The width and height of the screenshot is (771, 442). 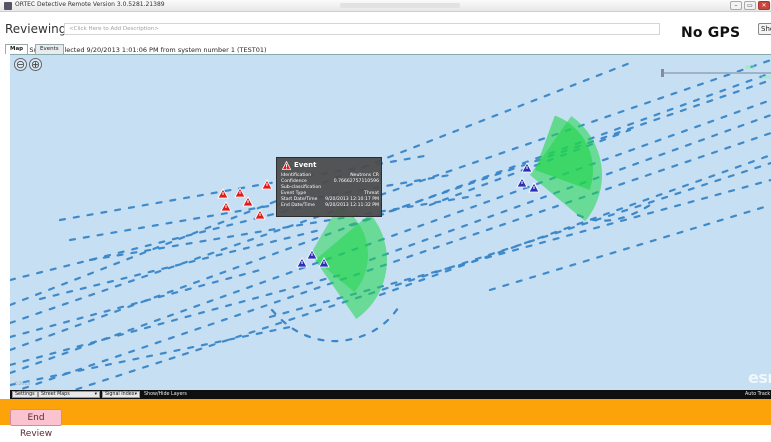 What do you see at coordinates (305, 165) in the screenshot?
I see `event-popup-title: Event` at bounding box center [305, 165].